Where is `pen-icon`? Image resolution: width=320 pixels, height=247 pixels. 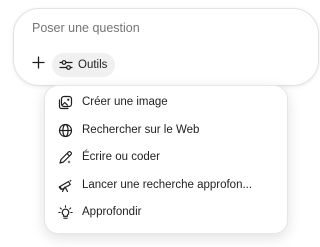
pen-icon is located at coordinates (65, 157).